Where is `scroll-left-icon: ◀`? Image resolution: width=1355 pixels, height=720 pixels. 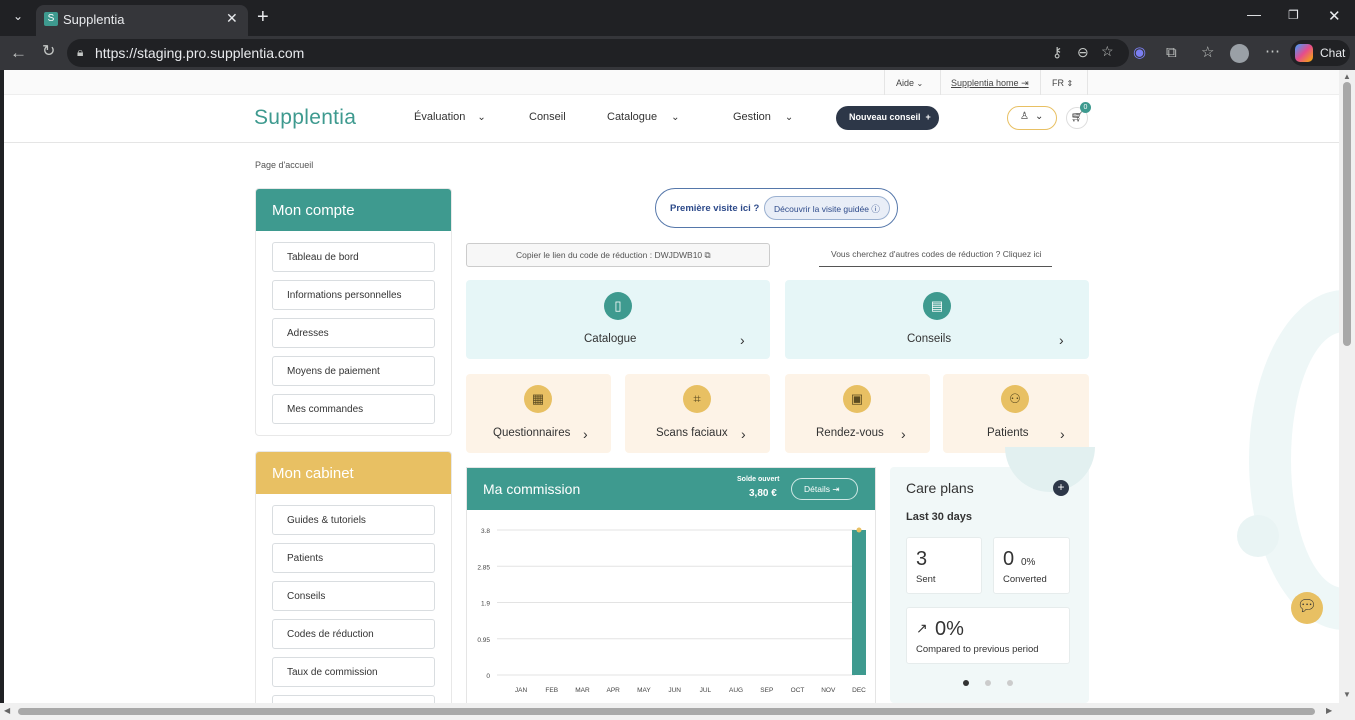 scroll-left-icon: ◀ is located at coordinates (7, 710).